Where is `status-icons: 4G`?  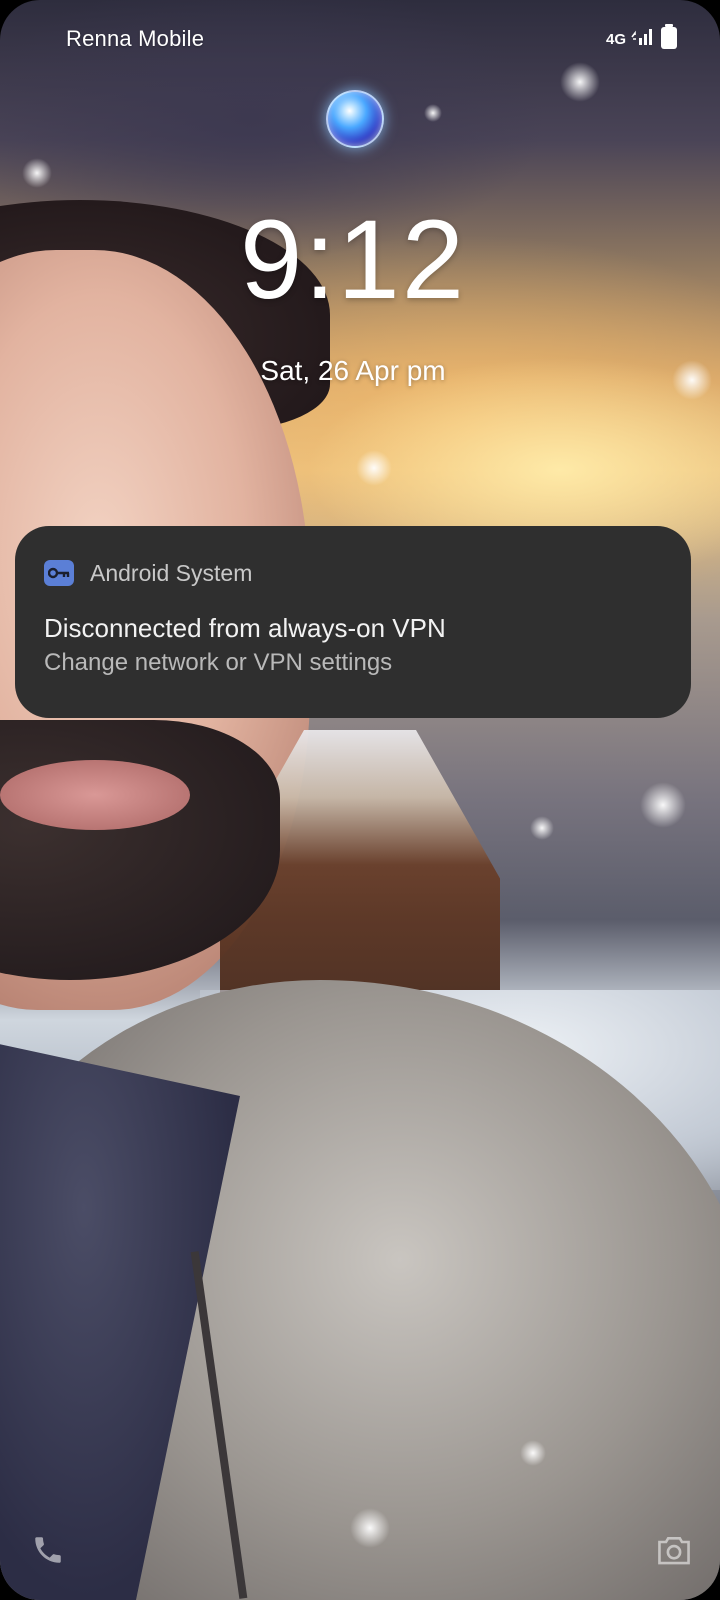 status-icons: 4G is located at coordinates (643, 39).